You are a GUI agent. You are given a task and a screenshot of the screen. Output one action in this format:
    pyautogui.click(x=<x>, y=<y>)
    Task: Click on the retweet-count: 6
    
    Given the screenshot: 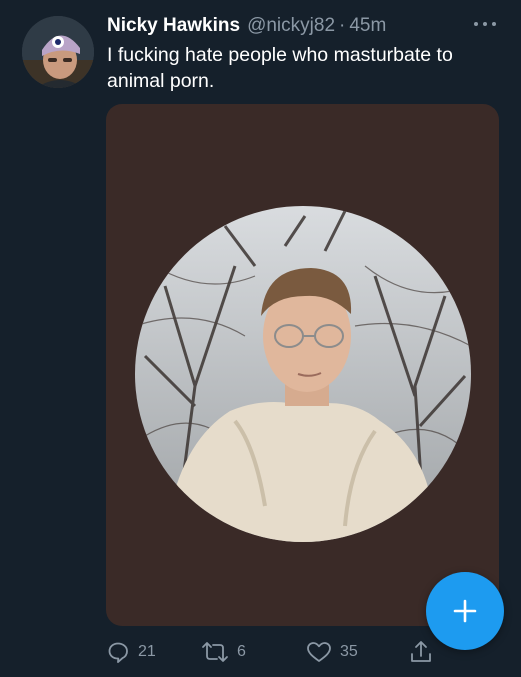 What is the action you would take?
    pyautogui.click(x=241, y=651)
    